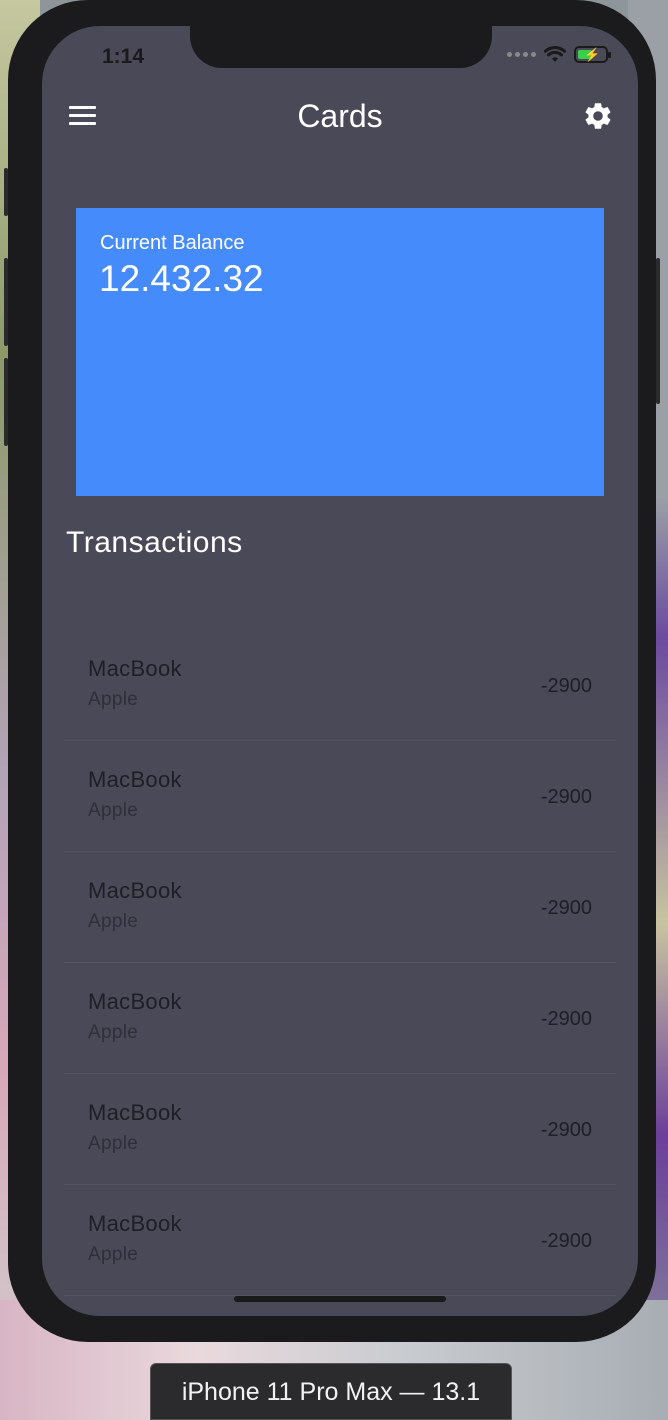 The height and width of the screenshot is (1420, 668). What do you see at coordinates (598, 116) in the screenshot?
I see `gear-icon` at bounding box center [598, 116].